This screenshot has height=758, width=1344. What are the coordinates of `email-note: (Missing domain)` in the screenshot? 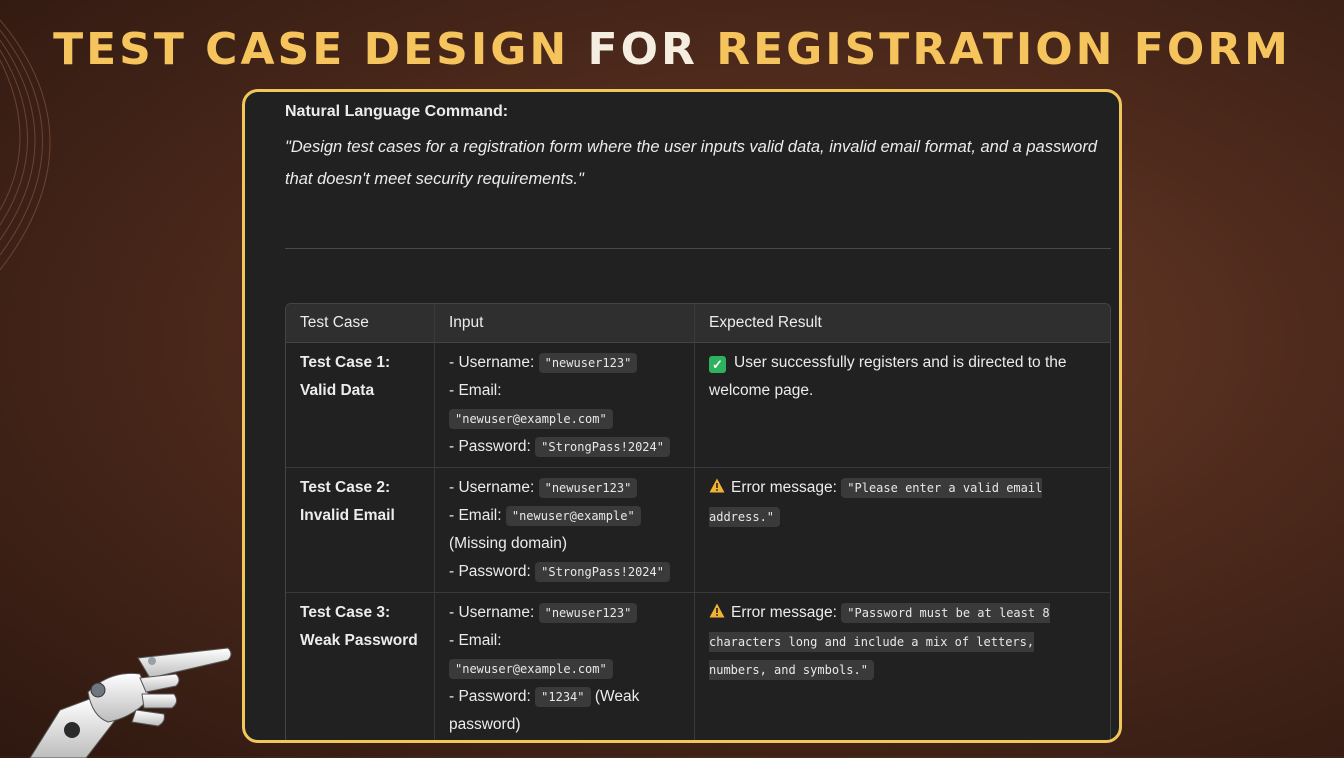 It's located at (508, 543).